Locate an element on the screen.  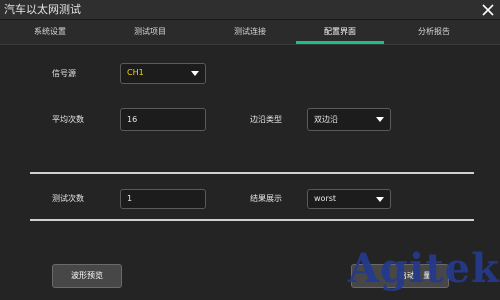
agitek-watermark-logo: Agitek is located at coordinates (424, 269).